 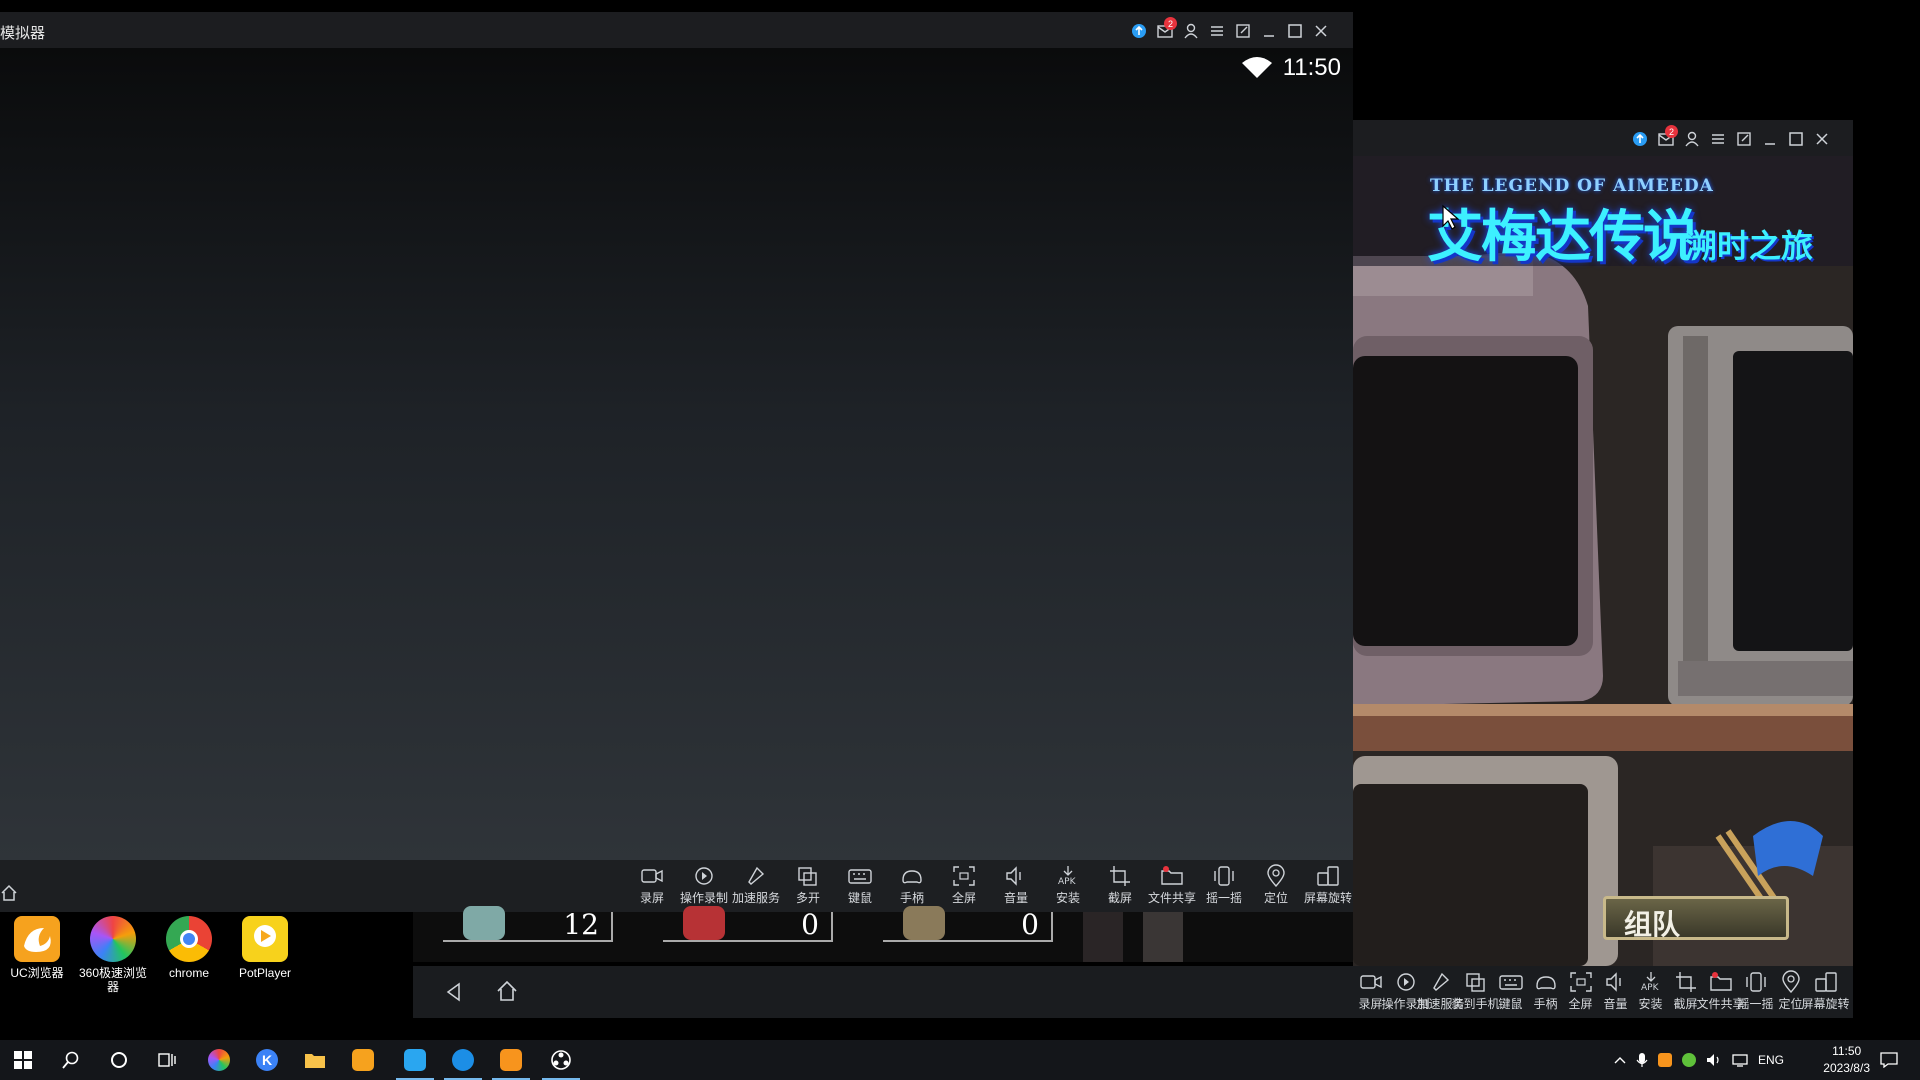 I want to click on toolbar-button-label: 手柄, so click(x=1545, y=1004).